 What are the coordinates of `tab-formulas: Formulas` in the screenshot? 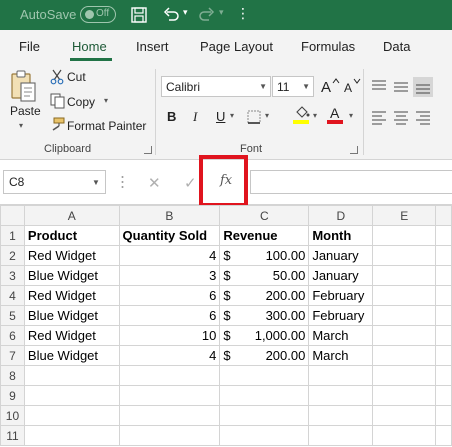 It's located at (328, 46).